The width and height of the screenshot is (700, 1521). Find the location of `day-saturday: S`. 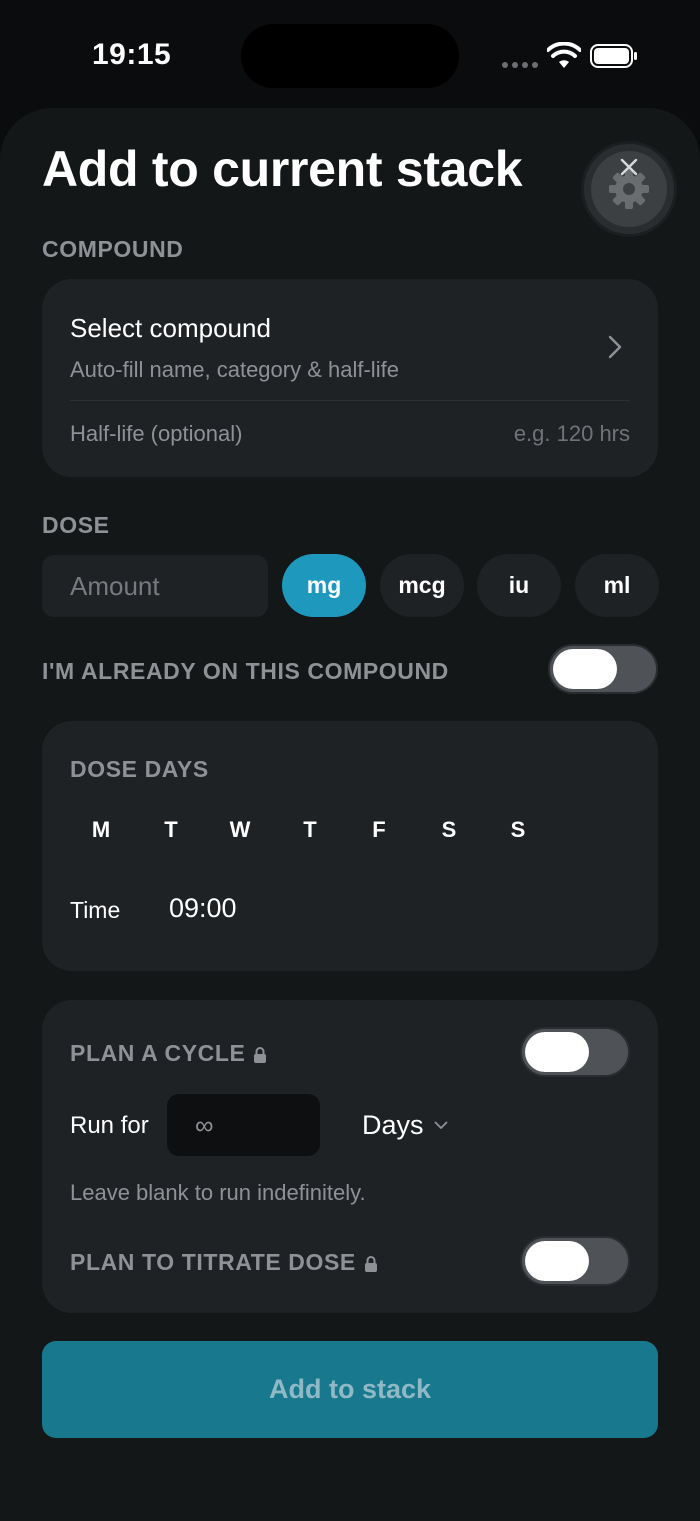

day-saturday: S is located at coordinates (449, 830).